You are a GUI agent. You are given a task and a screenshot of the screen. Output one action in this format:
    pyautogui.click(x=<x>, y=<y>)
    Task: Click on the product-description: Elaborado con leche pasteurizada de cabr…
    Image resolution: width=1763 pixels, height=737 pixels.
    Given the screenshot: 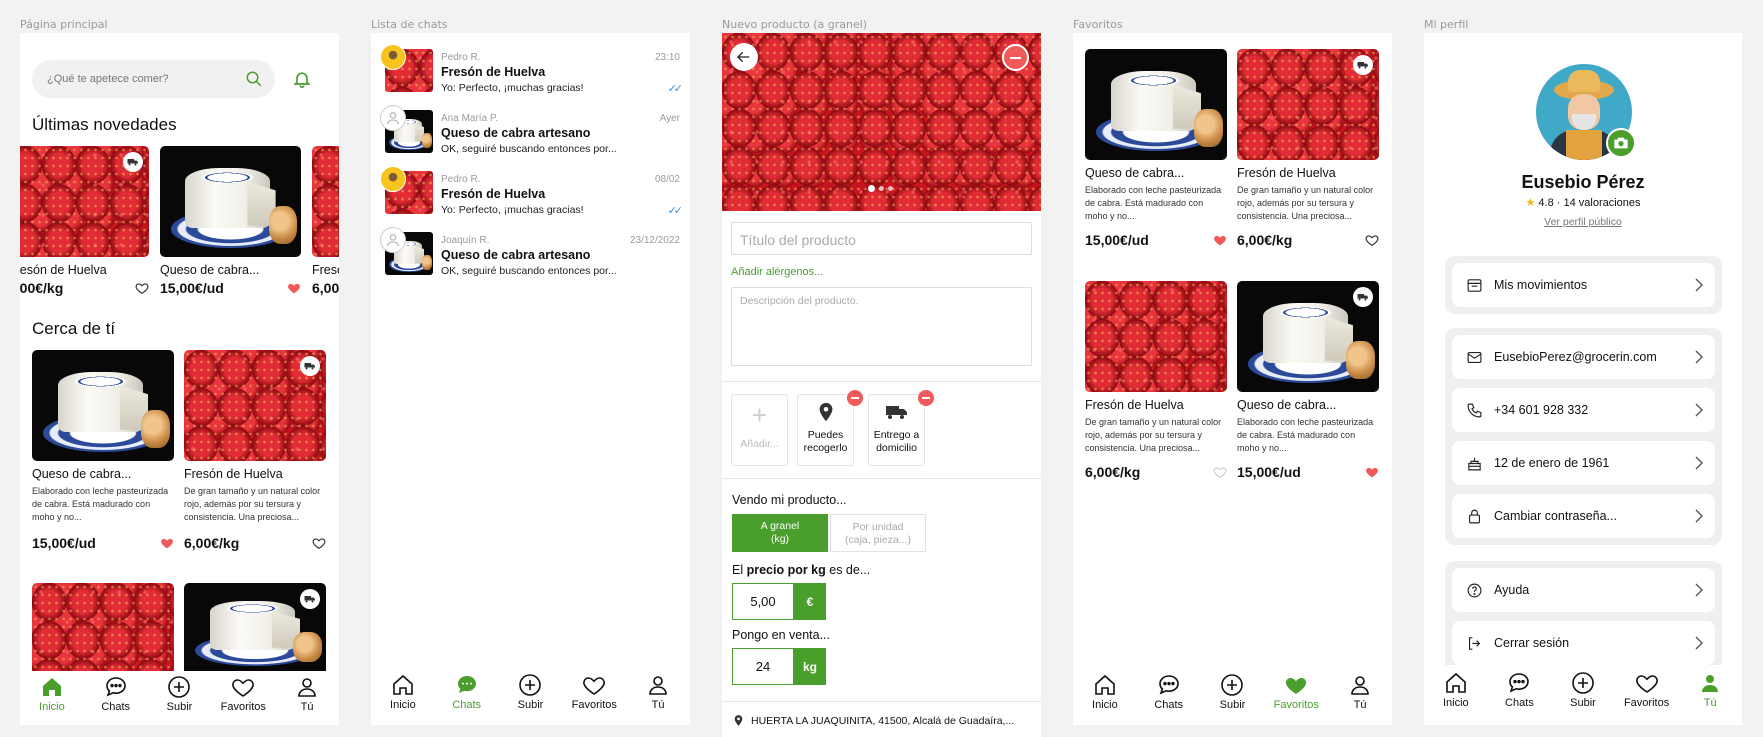 What is the action you would take?
    pyautogui.click(x=1305, y=435)
    